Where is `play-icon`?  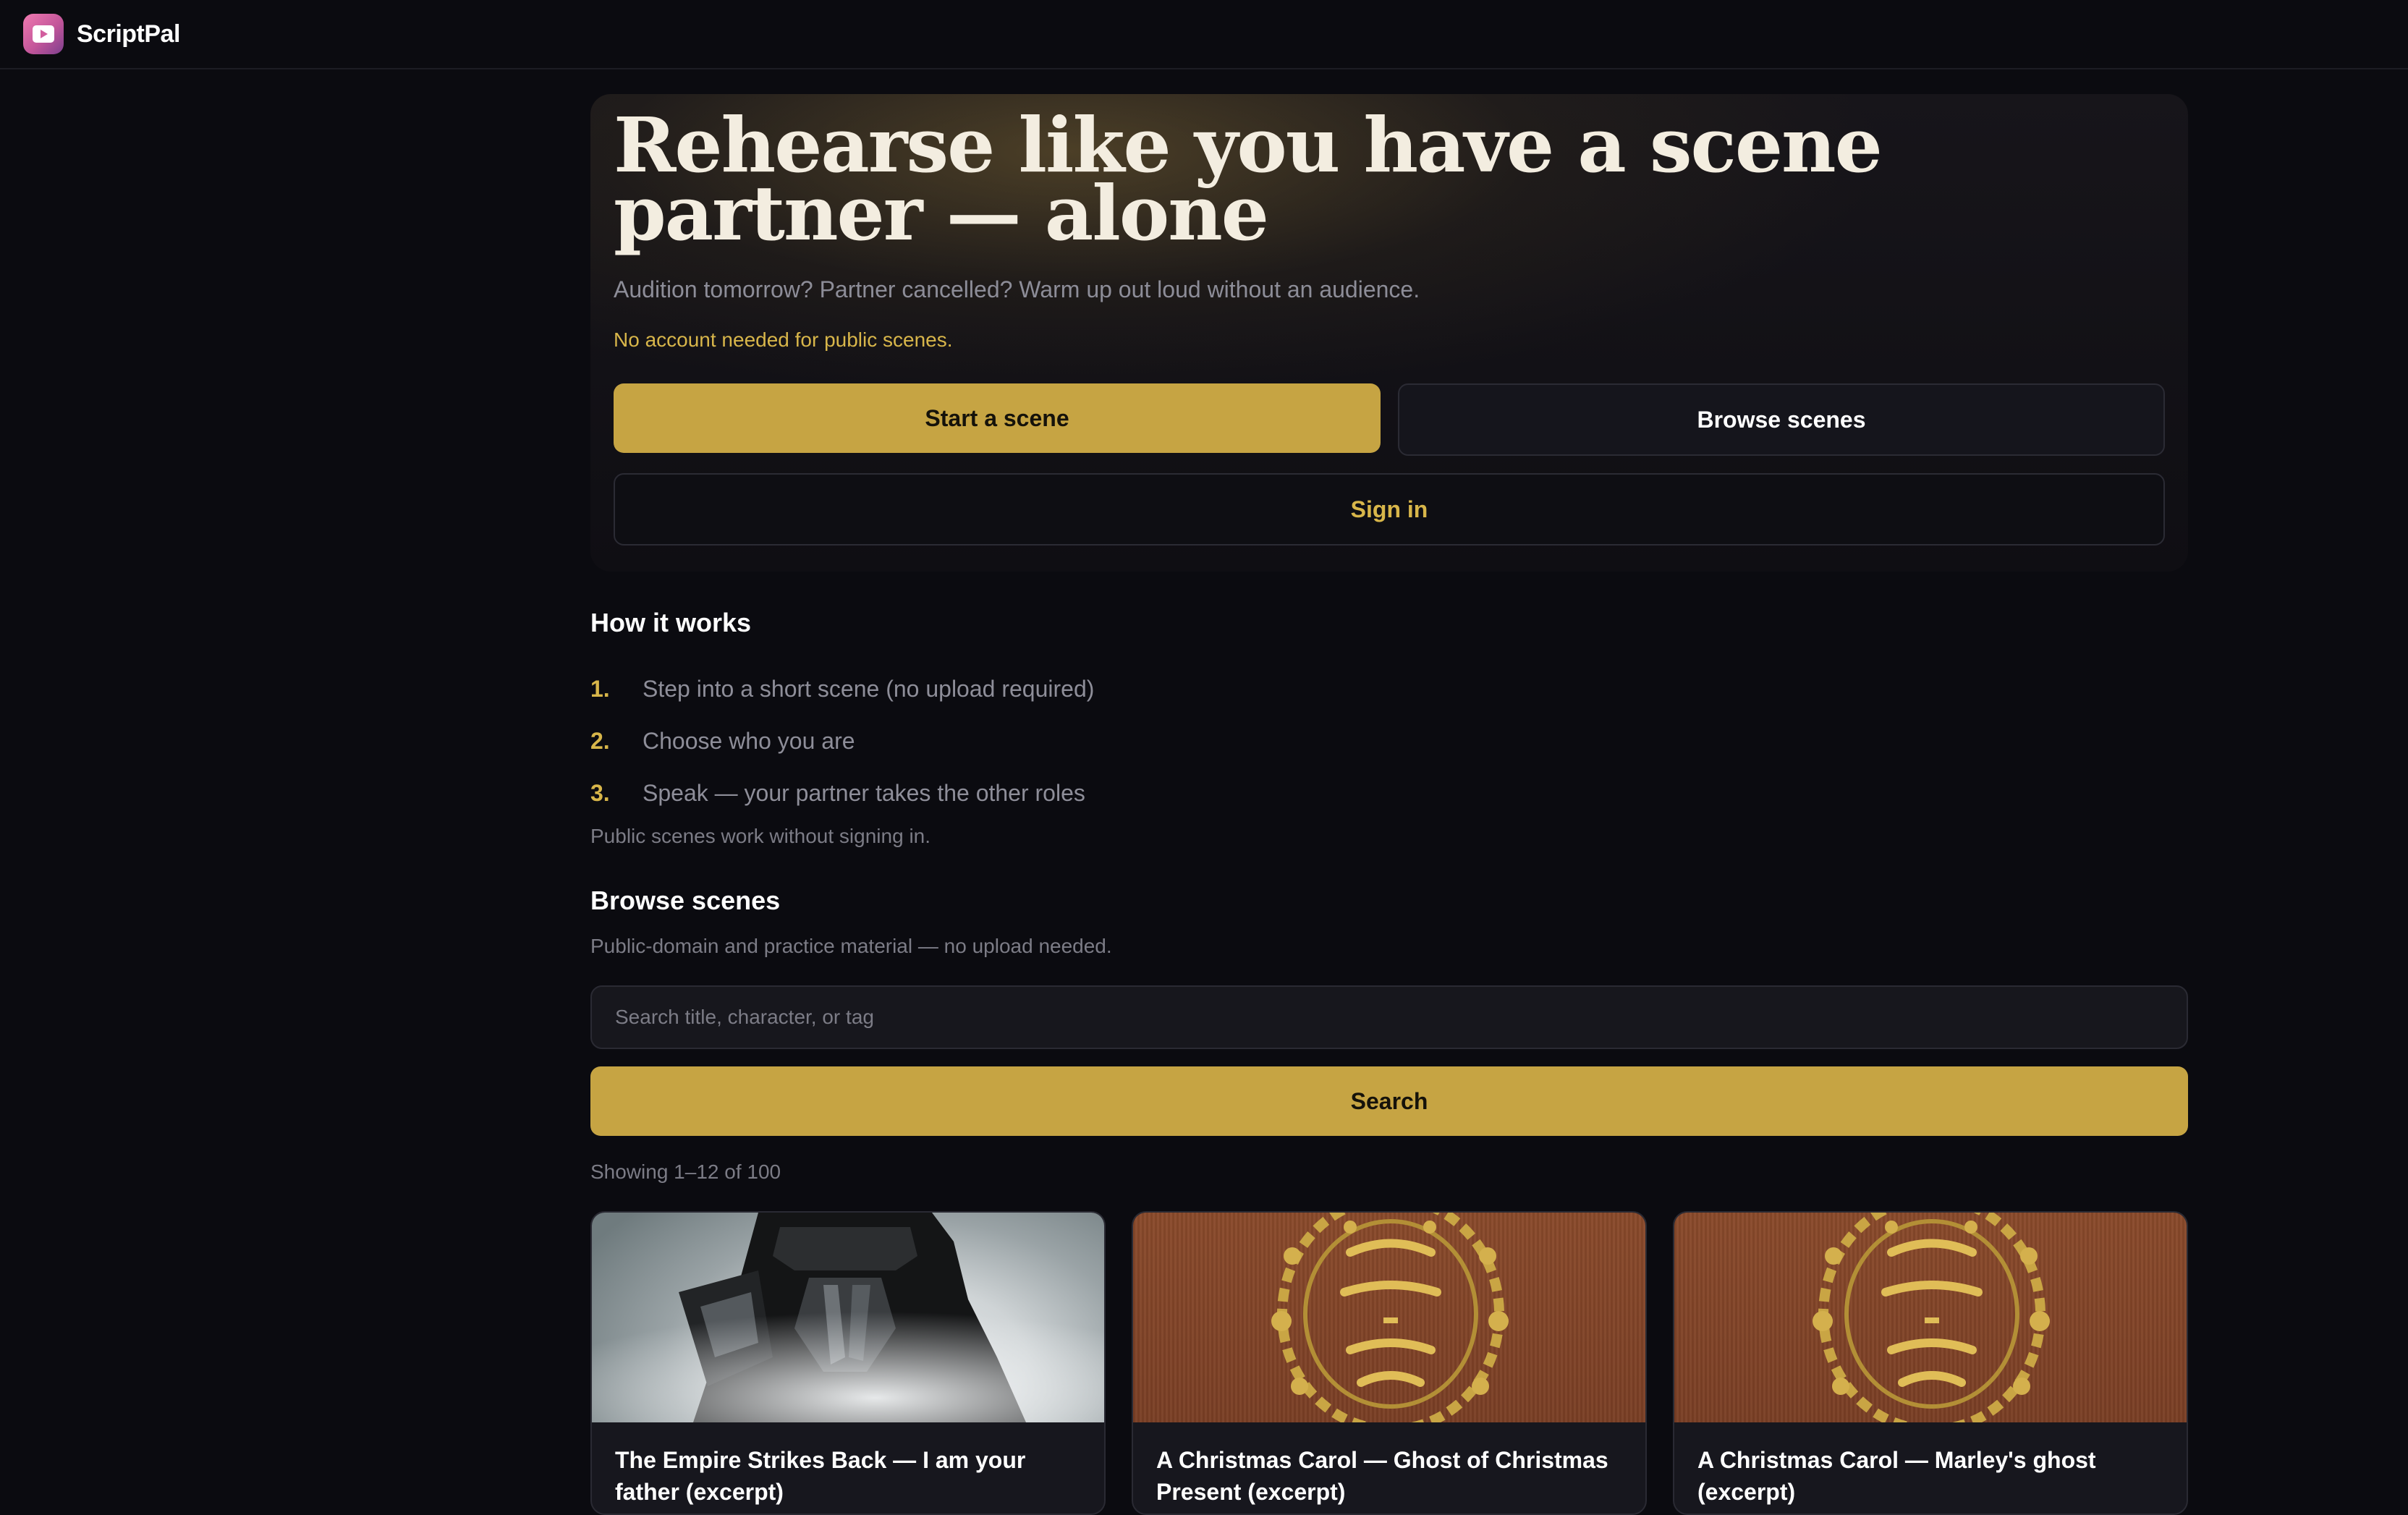 play-icon is located at coordinates (43, 34).